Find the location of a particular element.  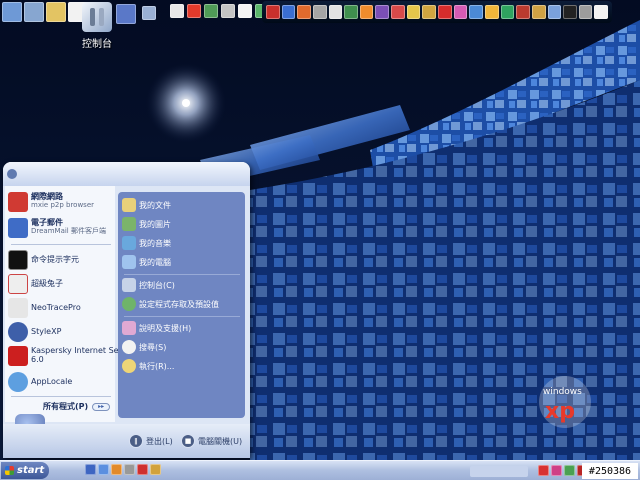

document-icon is located at coordinates (245, 11).